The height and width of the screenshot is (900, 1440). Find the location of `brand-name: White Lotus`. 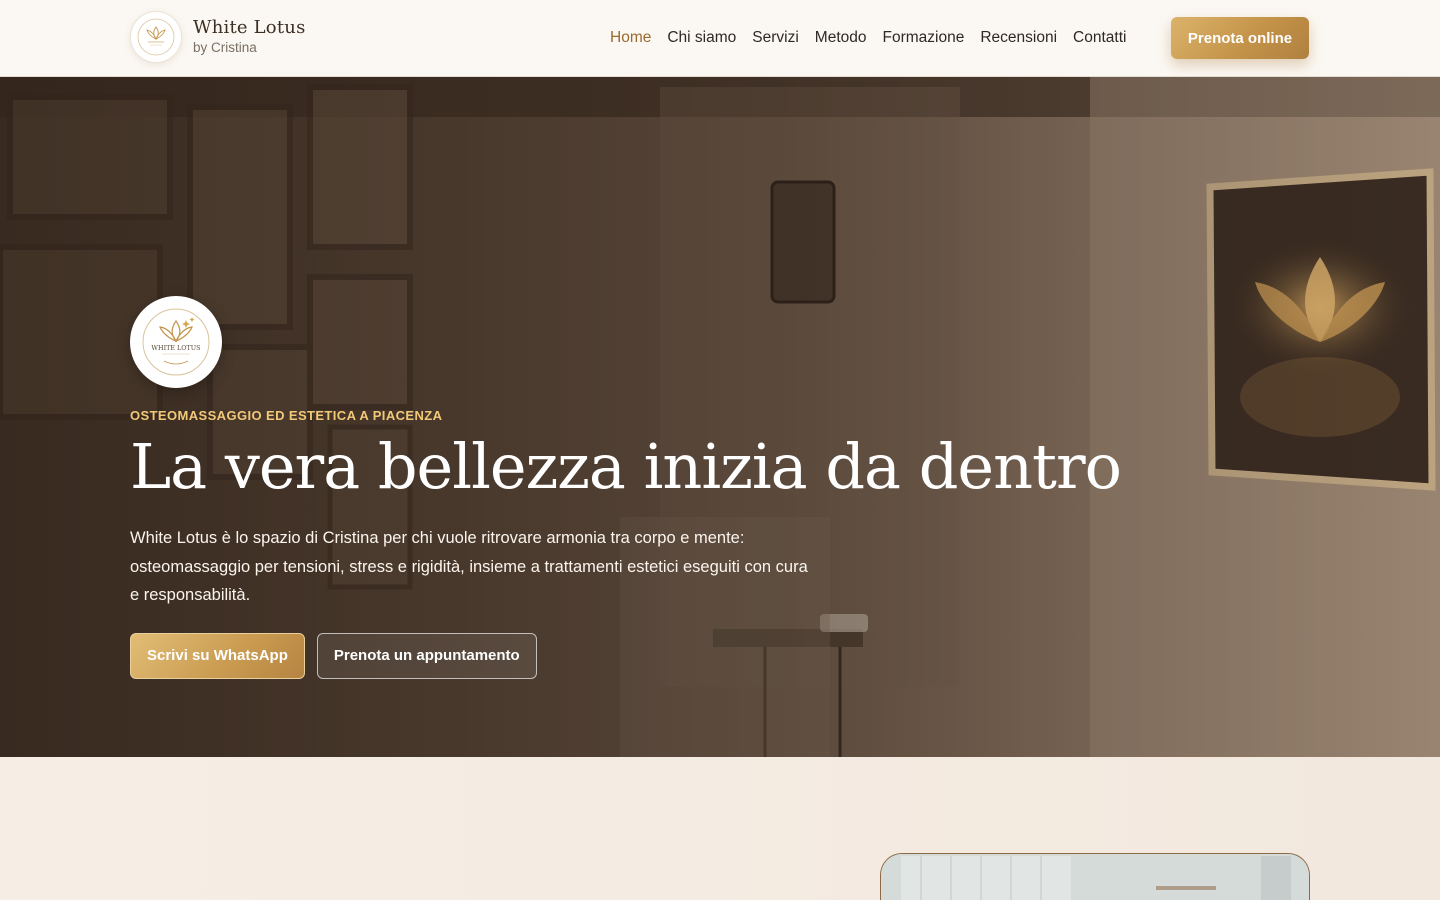

brand-name: White Lotus is located at coordinates (249, 27).